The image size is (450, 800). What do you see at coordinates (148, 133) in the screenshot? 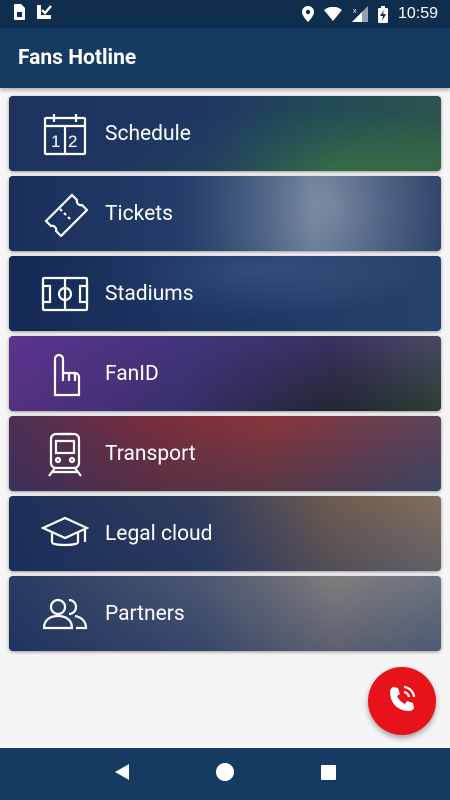
I see `menu-item-label: Schedule` at bounding box center [148, 133].